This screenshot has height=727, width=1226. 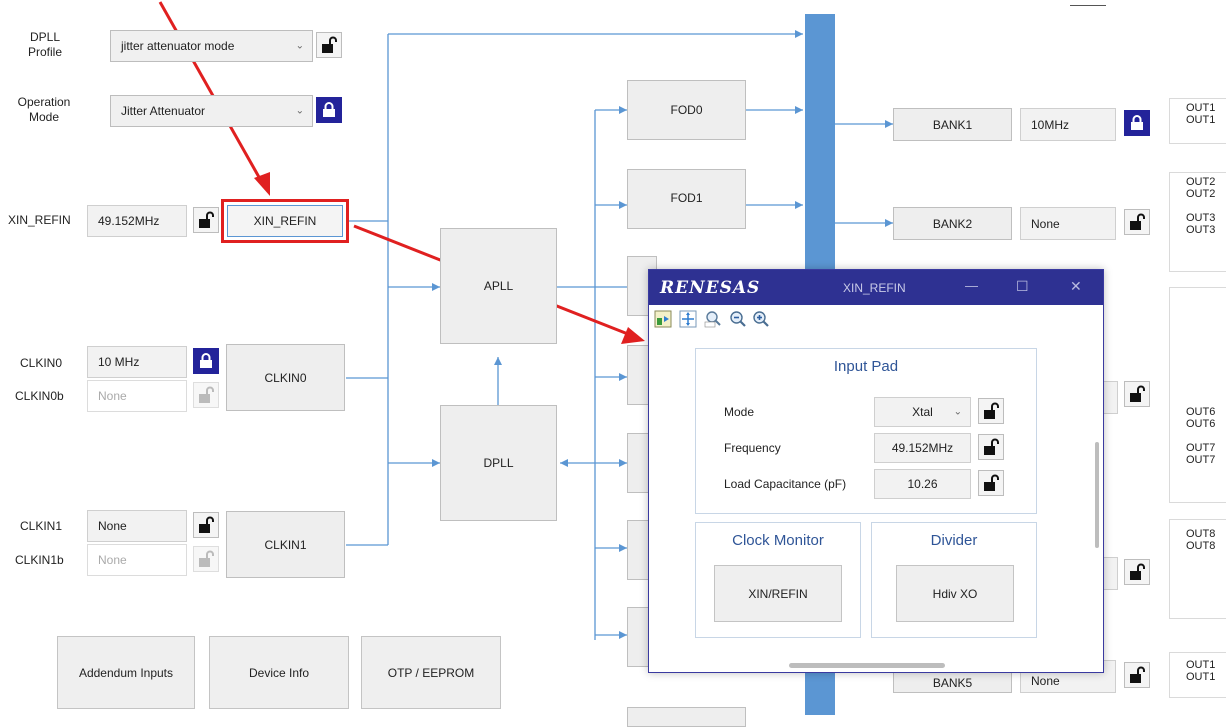 I want to click on output-group-2: OUT2 OUT2 OUT3 OUT3, so click(x=1197, y=222).